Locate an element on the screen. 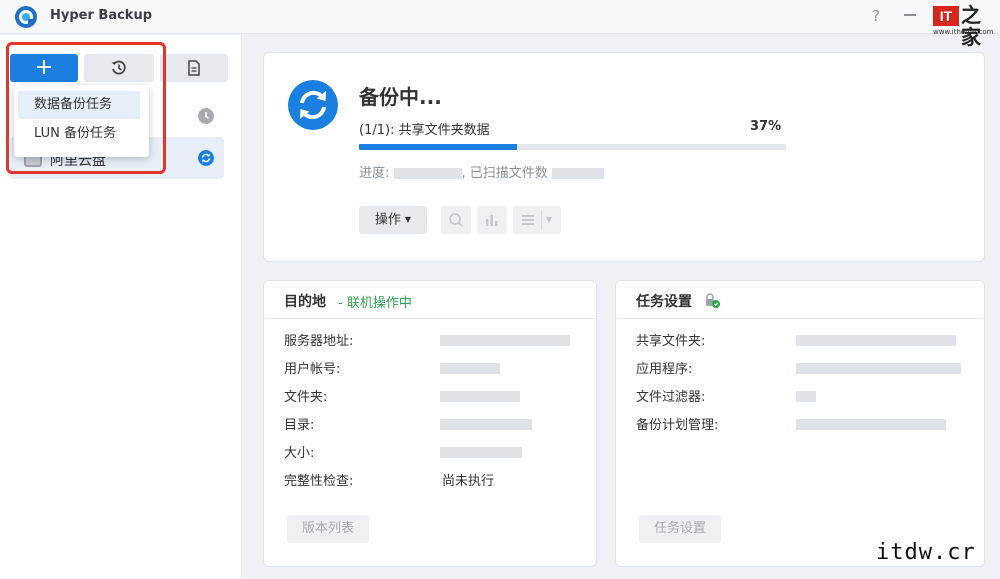 This screenshot has width=1000, height=579. version-list-button: 版本列表 is located at coordinates (328, 529).